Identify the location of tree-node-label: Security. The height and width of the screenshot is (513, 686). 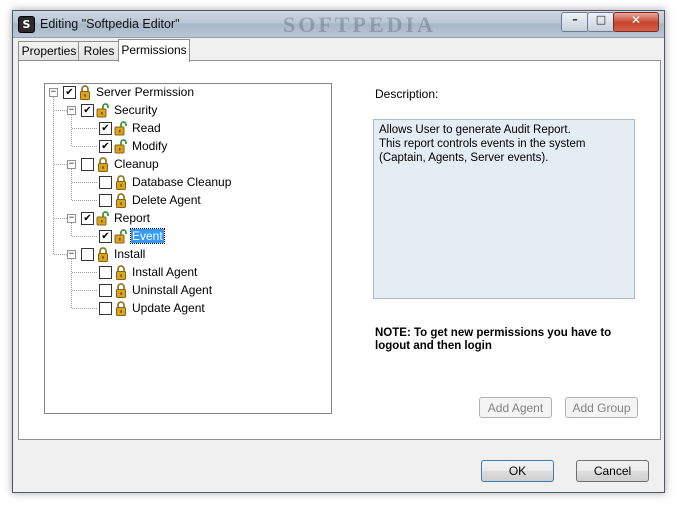
(135, 110).